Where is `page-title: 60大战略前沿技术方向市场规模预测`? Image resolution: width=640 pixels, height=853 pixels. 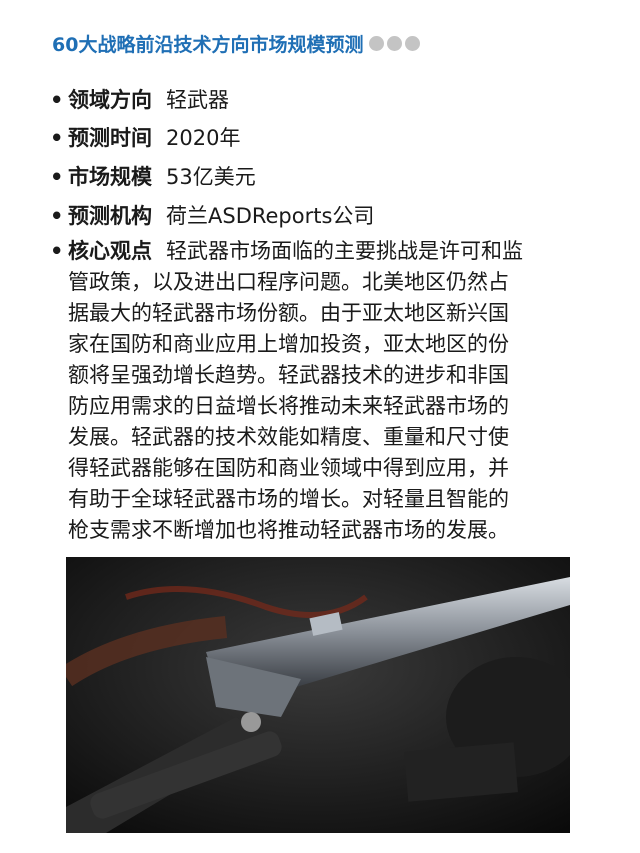
page-title: 60大战略前沿技术方向市场规模预测 is located at coordinates (236, 43).